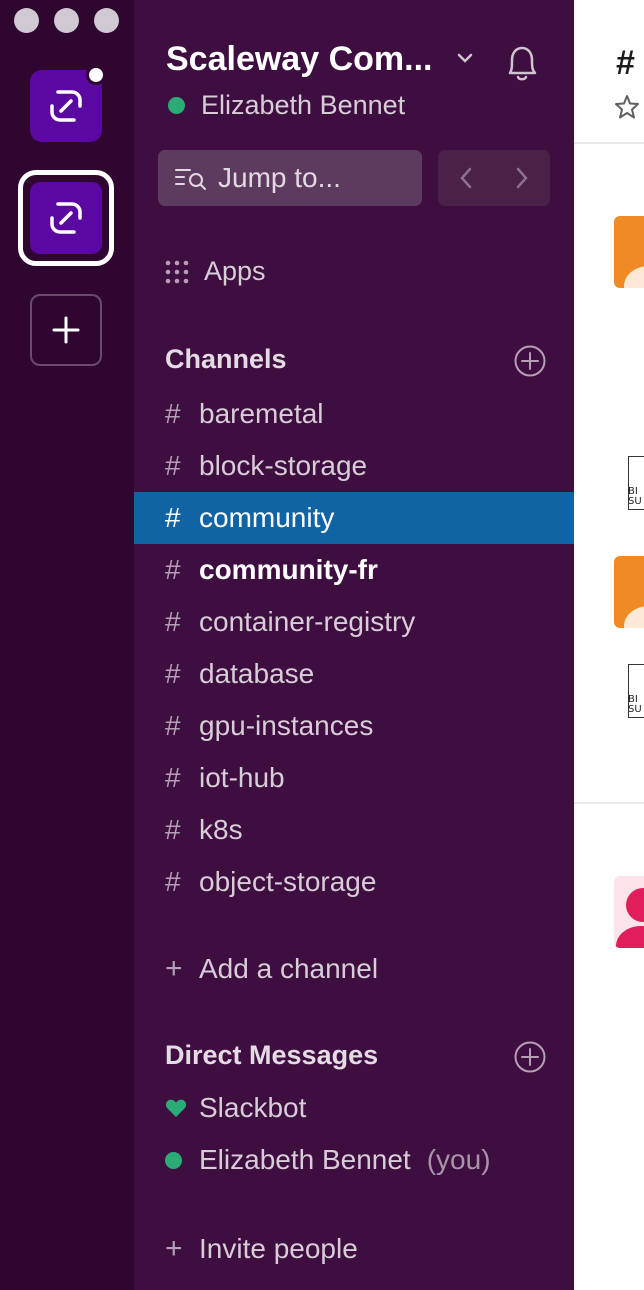  Describe the element at coordinates (530, 1057) in the screenshot. I see `add-dm-plus-icon` at that location.